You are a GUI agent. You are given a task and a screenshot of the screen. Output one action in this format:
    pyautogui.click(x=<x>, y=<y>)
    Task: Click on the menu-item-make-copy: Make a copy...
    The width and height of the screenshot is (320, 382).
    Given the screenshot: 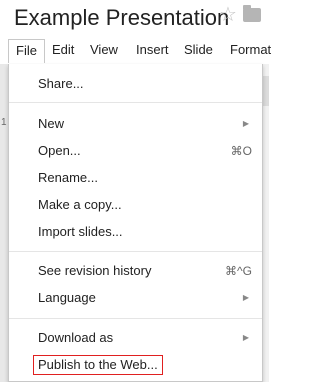 What is the action you would take?
    pyautogui.click(x=135, y=205)
    